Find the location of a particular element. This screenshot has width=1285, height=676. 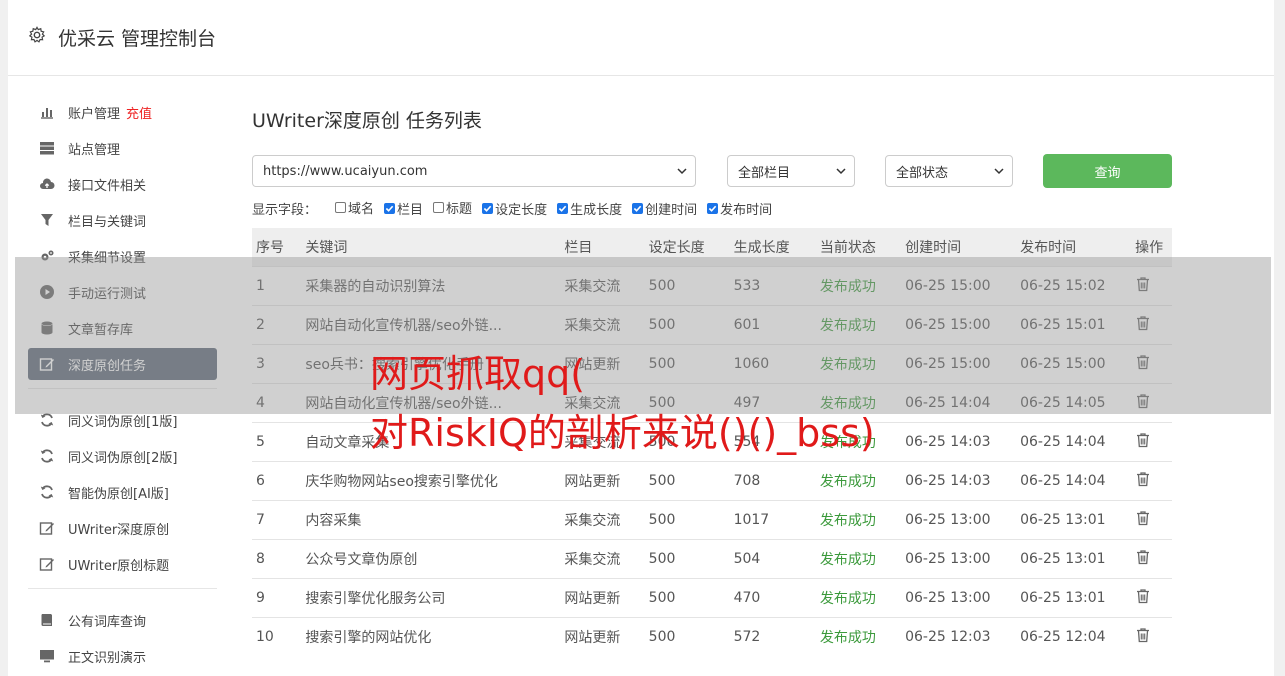

table-cell: 470 is located at coordinates (772, 597).